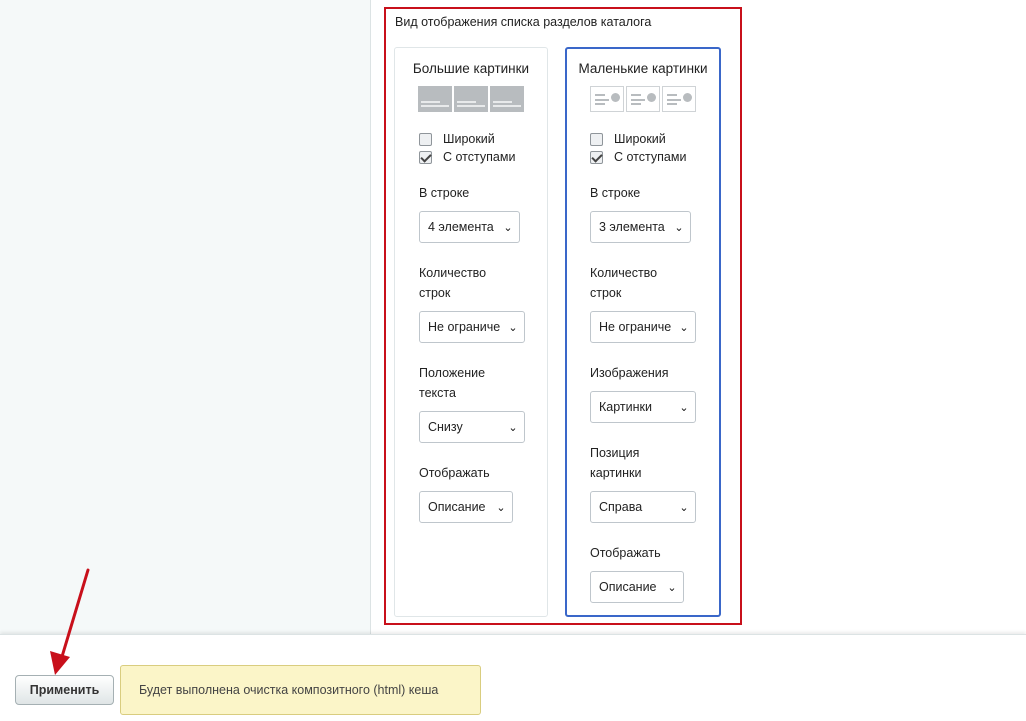 The image size is (1026, 721). I want to click on card-title: Большие картинки, so click(471, 68).